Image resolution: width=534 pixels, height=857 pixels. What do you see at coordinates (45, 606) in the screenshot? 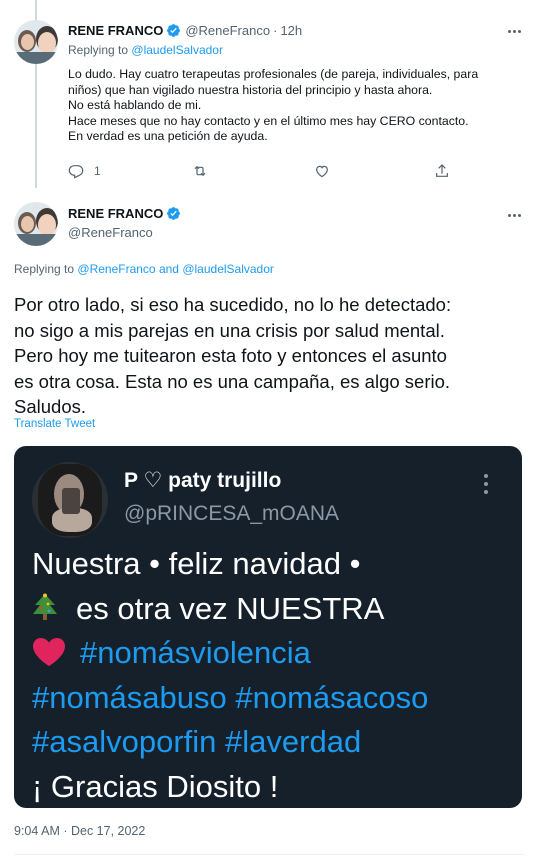
I see `christmas-tree-icon` at bounding box center [45, 606].